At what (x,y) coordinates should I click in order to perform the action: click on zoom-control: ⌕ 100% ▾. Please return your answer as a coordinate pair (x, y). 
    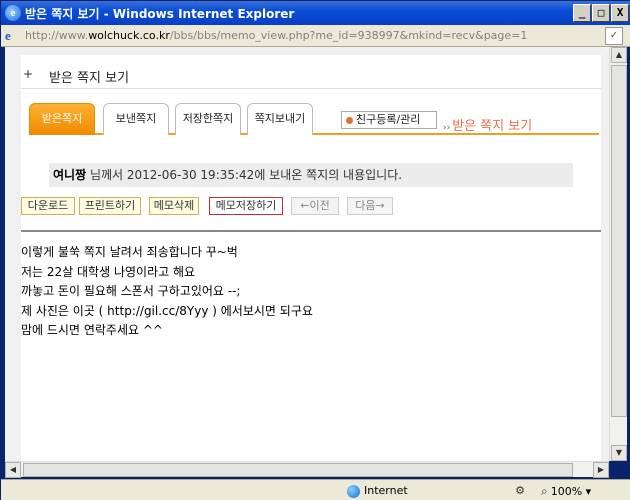
    Looking at the image, I should click on (581, 491).